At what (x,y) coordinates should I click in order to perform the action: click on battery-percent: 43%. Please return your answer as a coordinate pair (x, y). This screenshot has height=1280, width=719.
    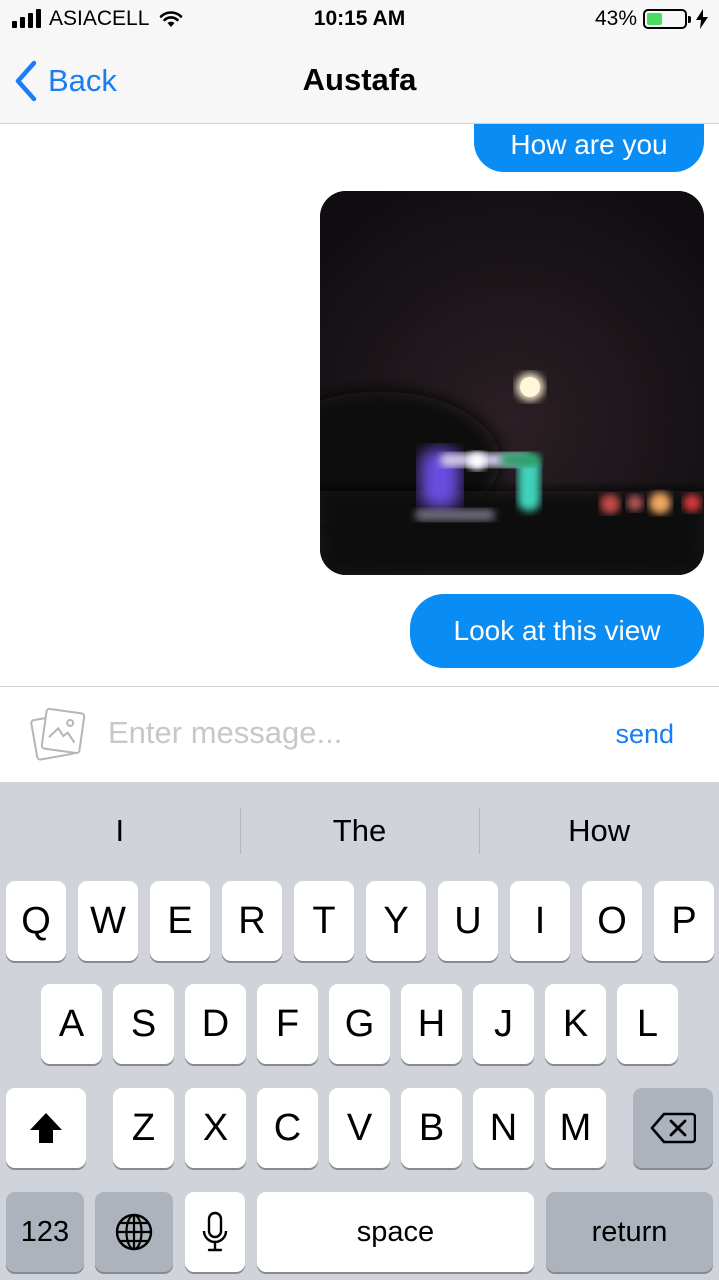
    Looking at the image, I should click on (615, 18).